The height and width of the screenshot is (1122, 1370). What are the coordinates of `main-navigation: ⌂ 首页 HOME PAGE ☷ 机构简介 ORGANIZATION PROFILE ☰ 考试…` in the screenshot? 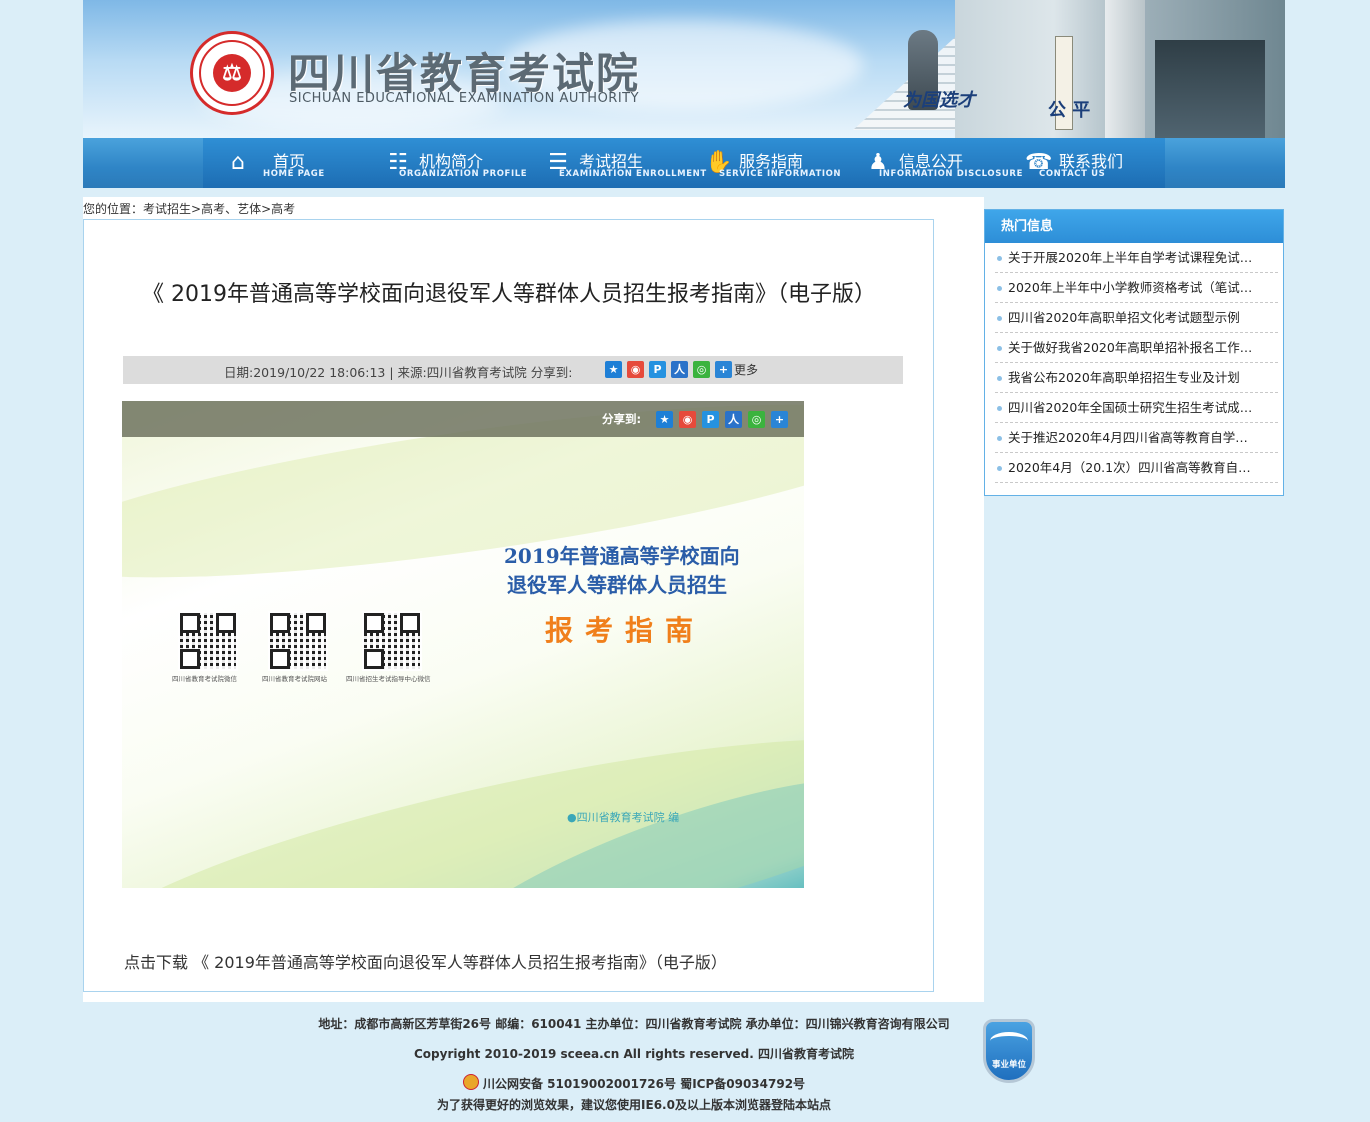 It's located at (684, 163).